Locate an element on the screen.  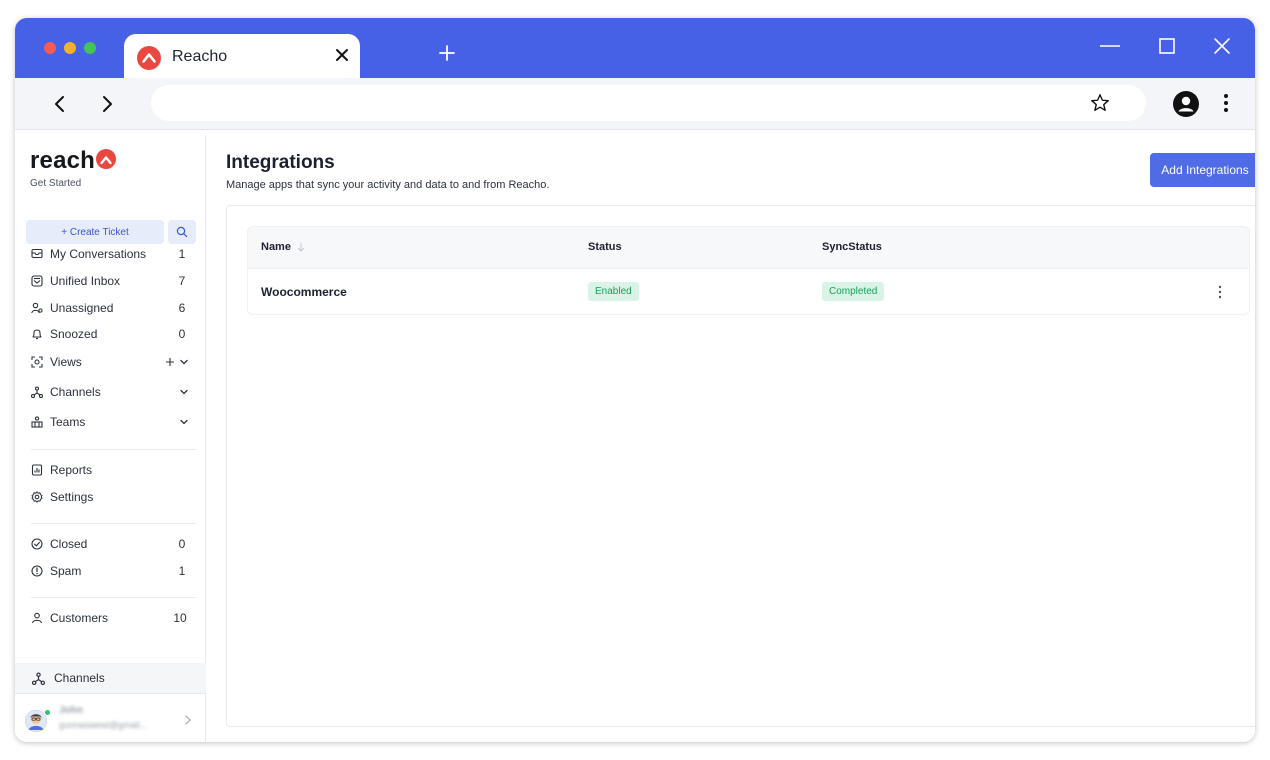
window-traffic-lights is located at coordinates (70, 48).